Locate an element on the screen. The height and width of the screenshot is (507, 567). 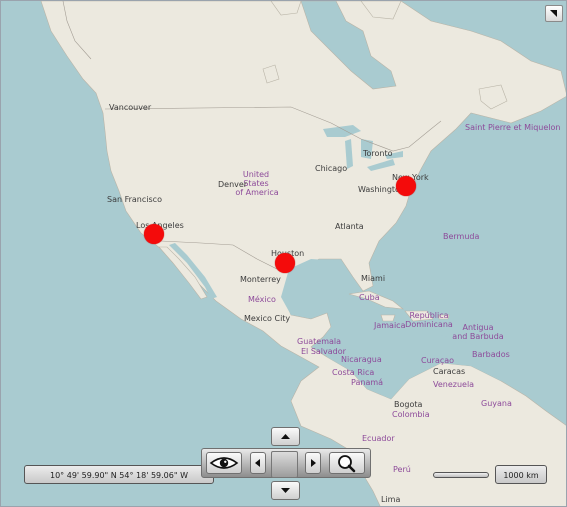
label-united-states-line3: of America is located at coordinates (257, 192).